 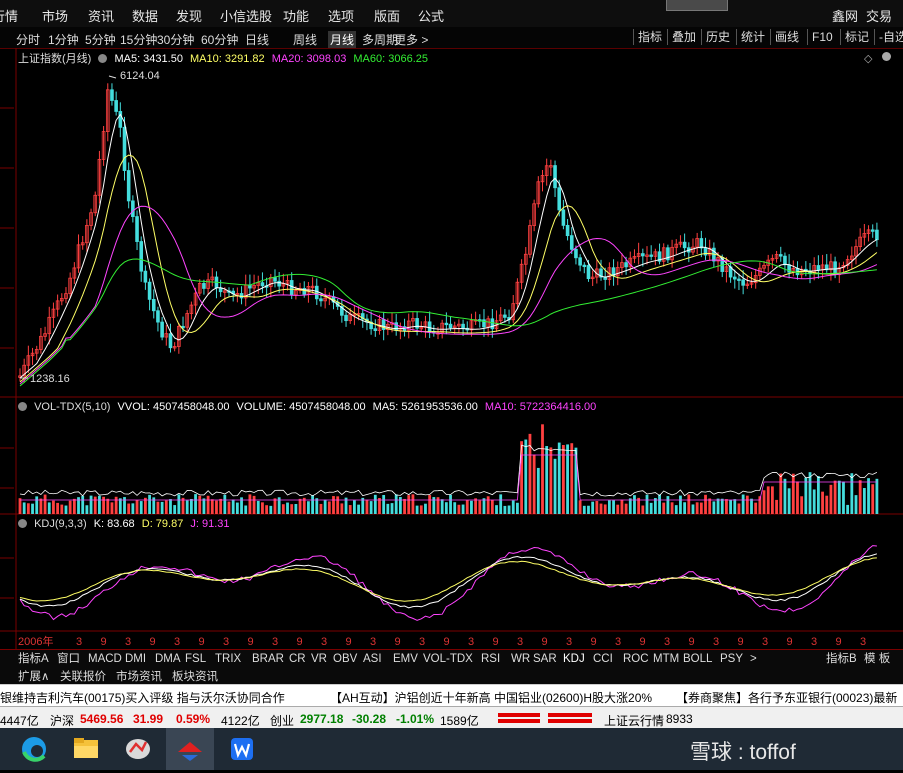 What do you see at coordinates (33, 676) in the screenshot?
I see `sub-tab-0: 扩展∧` at bounding box center [33, 676].